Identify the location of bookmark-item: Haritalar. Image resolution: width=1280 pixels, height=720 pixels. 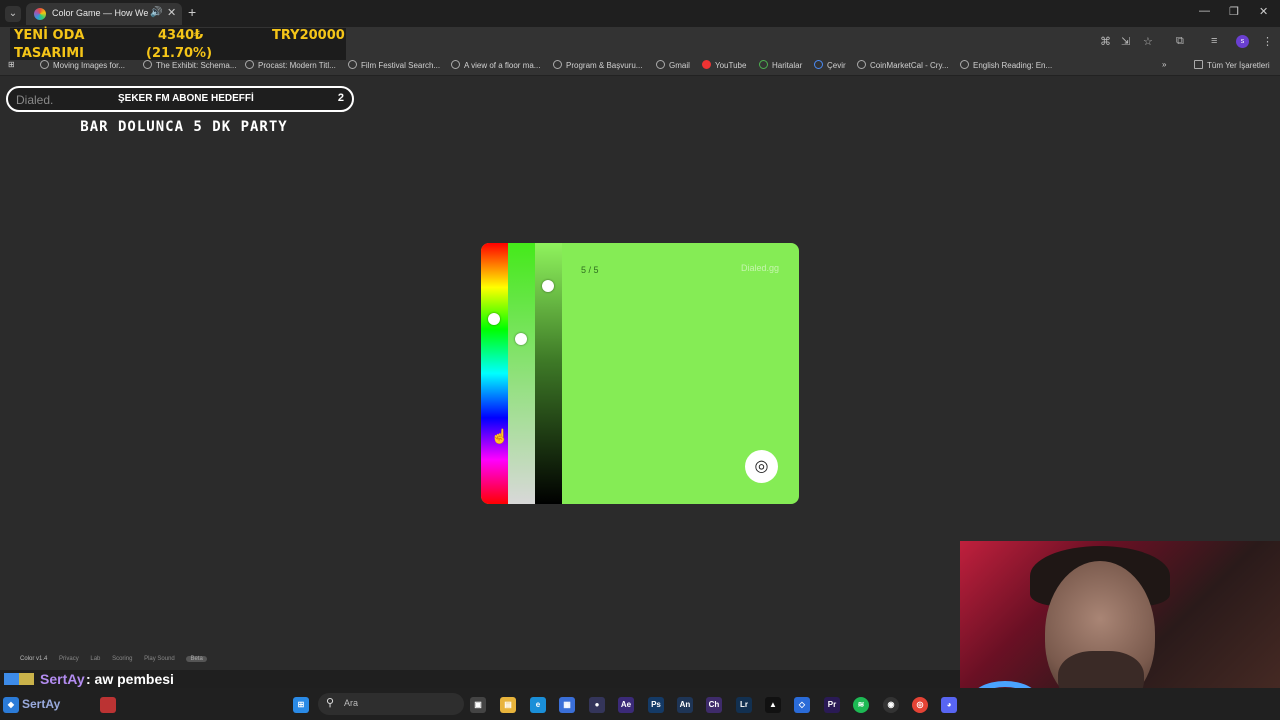
(780, 65).